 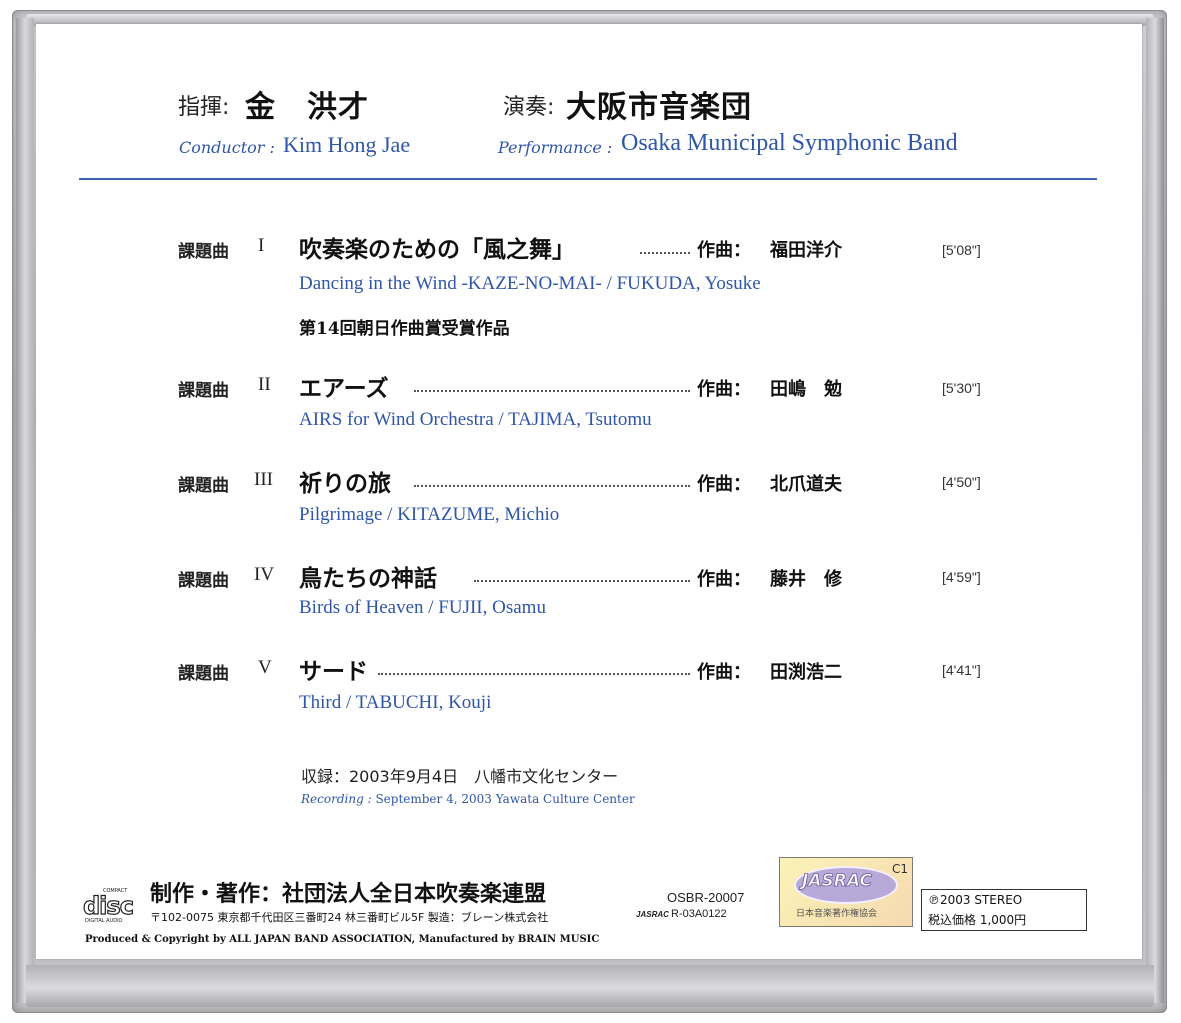 What do you see at coordinates (368, 578) in the screenshot?
I see `track-title: 鳥たちの神話` at bounding box center [368, 578].